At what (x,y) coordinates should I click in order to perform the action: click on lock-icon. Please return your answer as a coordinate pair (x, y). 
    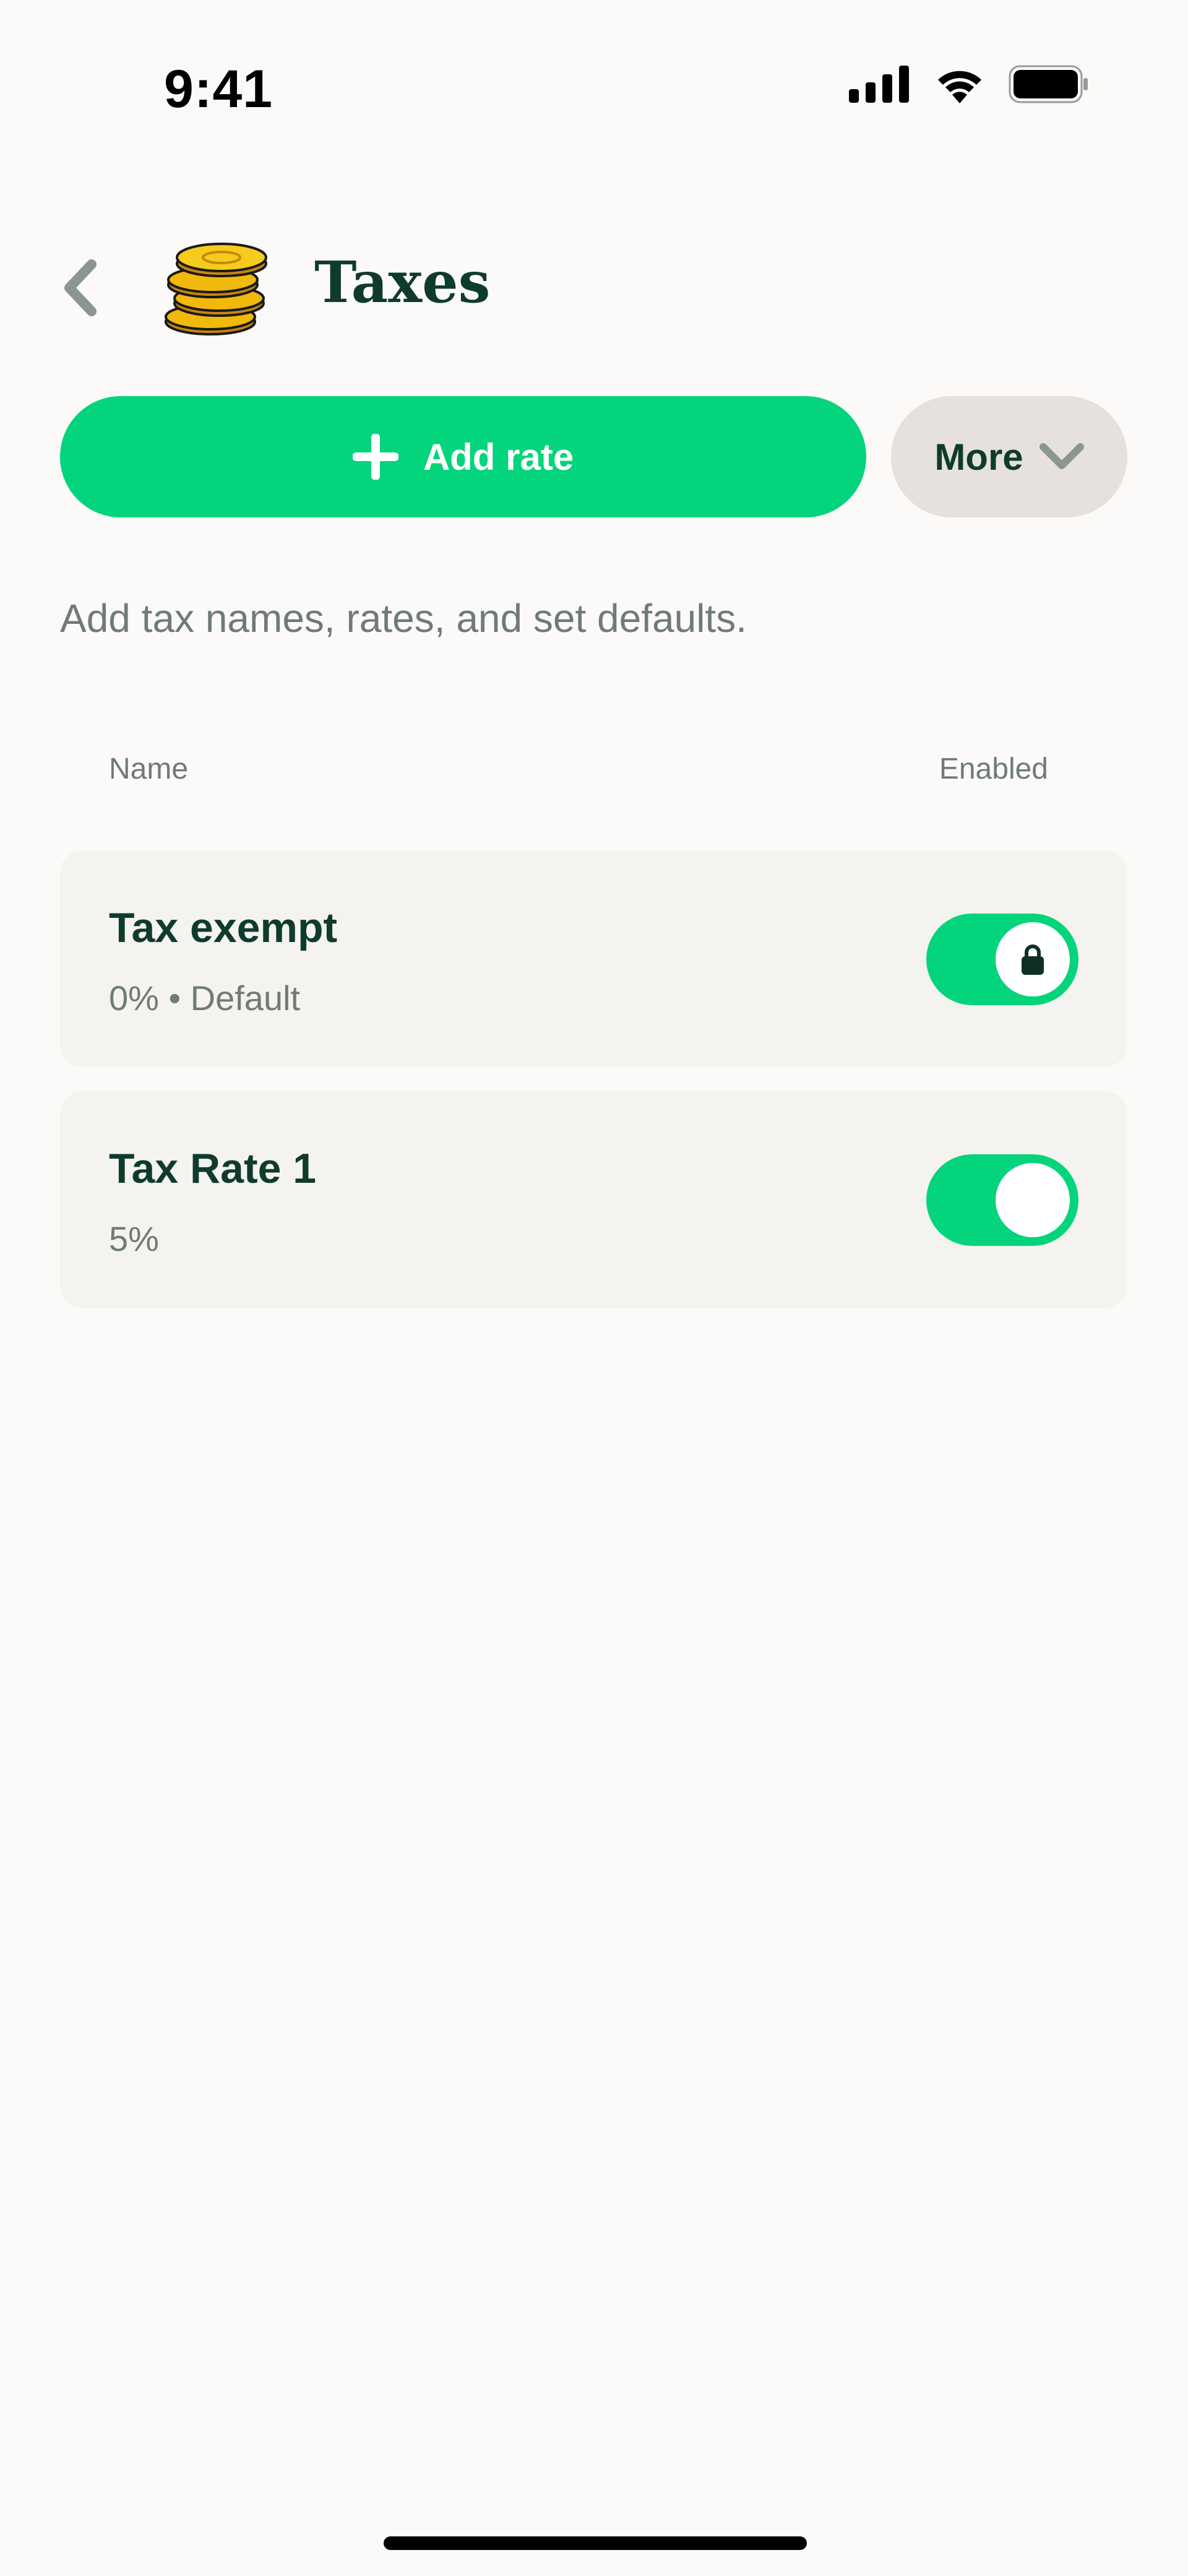
    Looking at the image, I should click on (1033, 959).